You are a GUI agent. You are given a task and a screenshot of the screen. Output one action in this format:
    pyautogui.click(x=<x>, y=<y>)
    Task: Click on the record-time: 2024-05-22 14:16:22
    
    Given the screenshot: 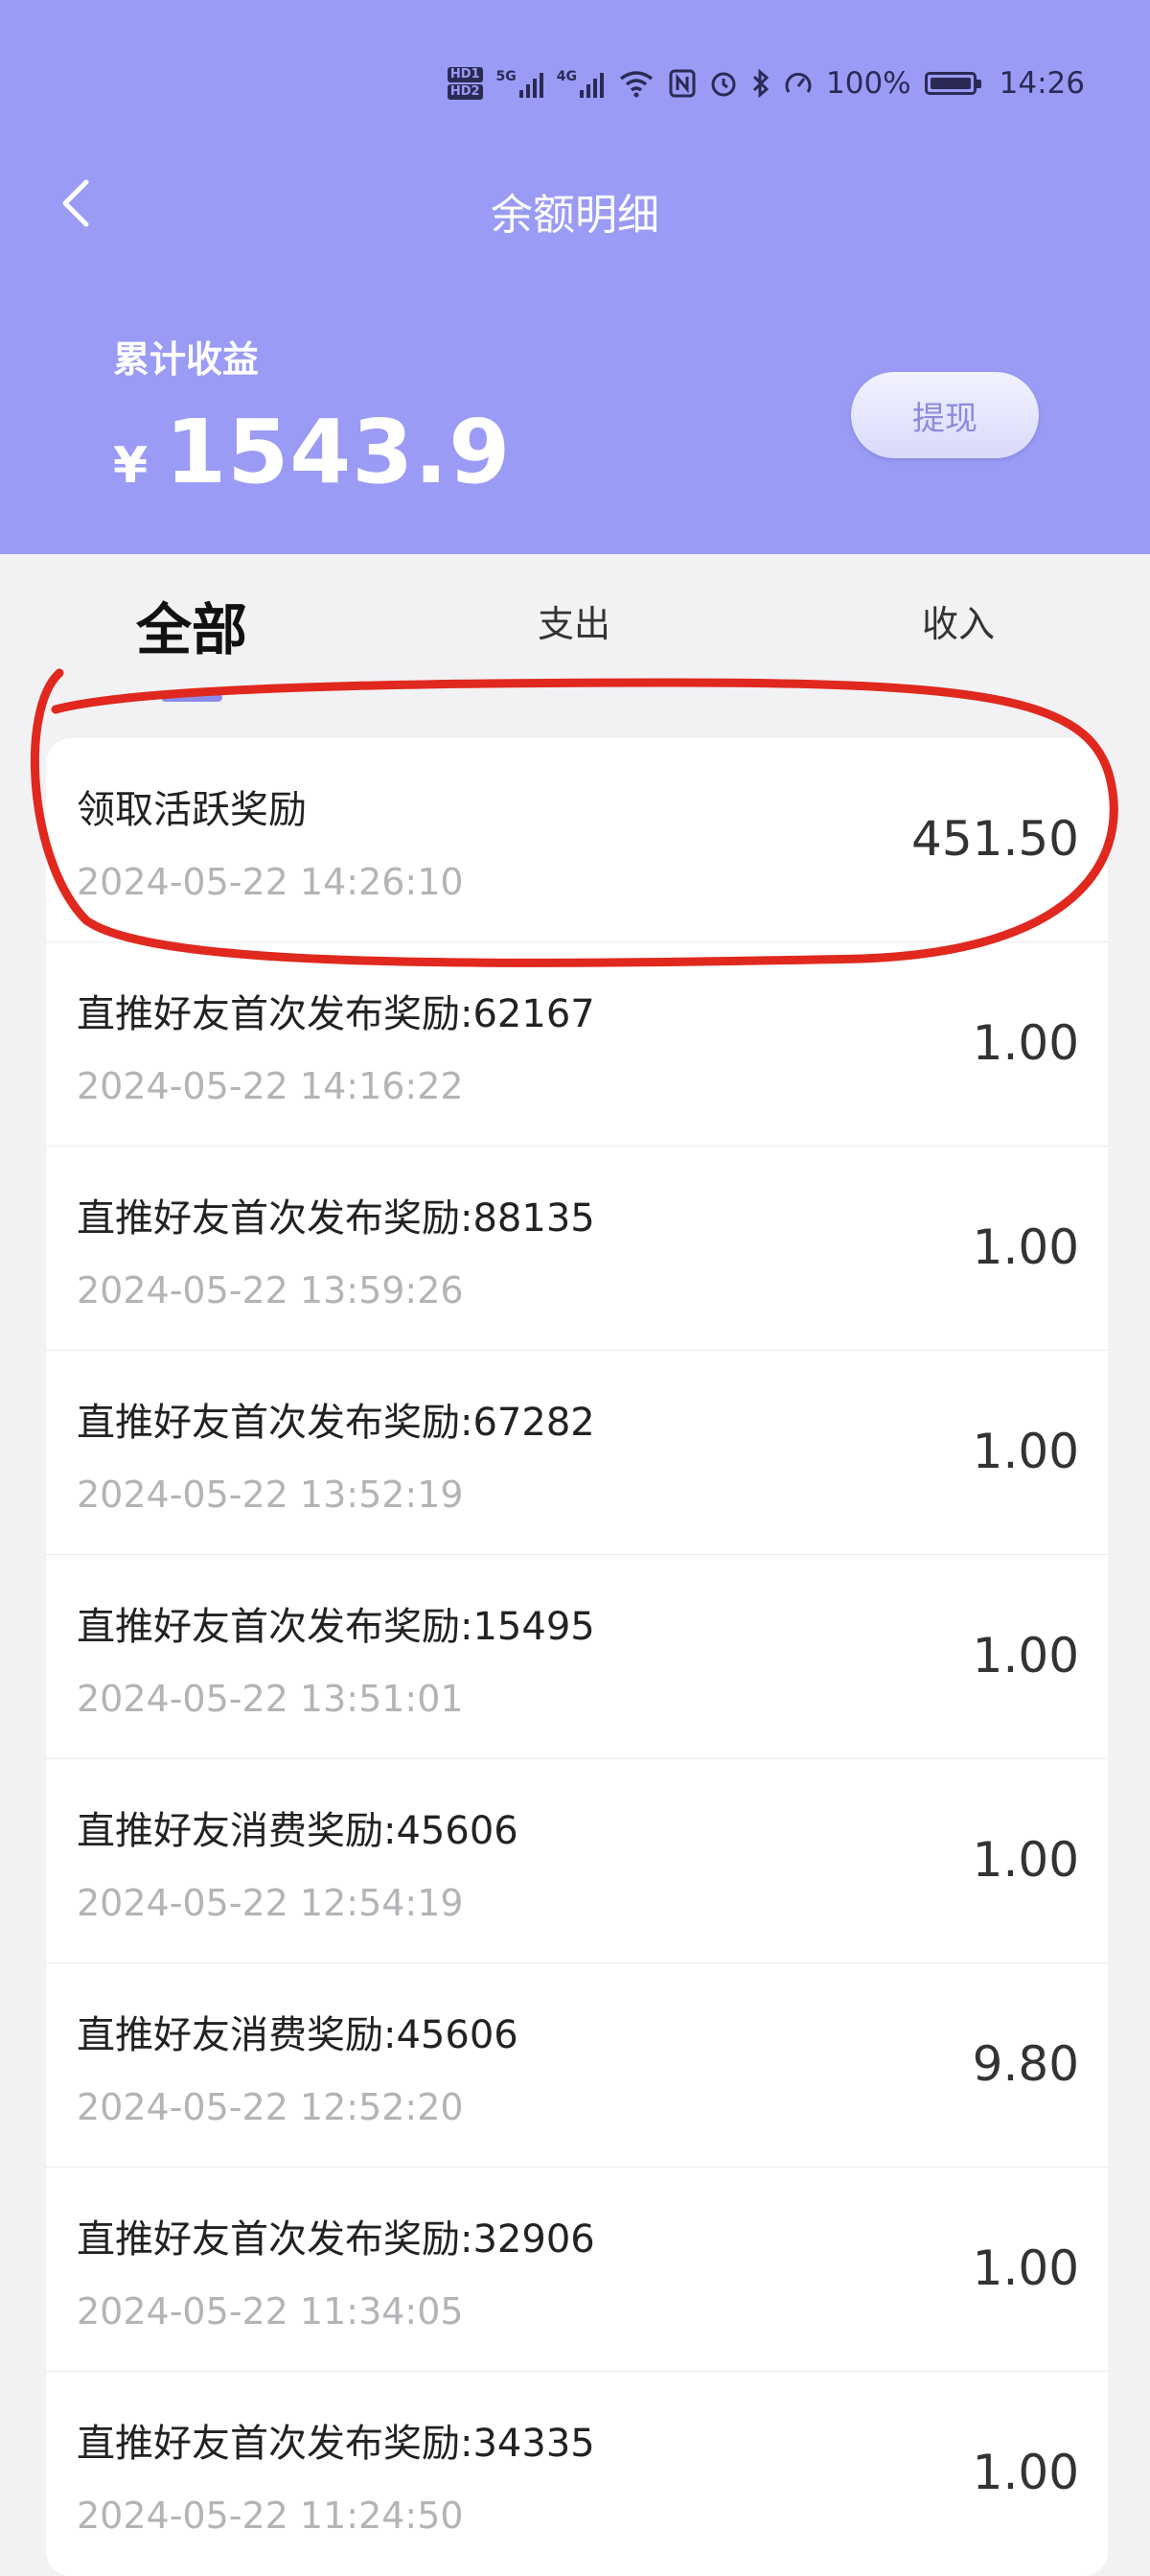 What is the action you would take?
    pyautogui.click(x=270, y=1086)
    